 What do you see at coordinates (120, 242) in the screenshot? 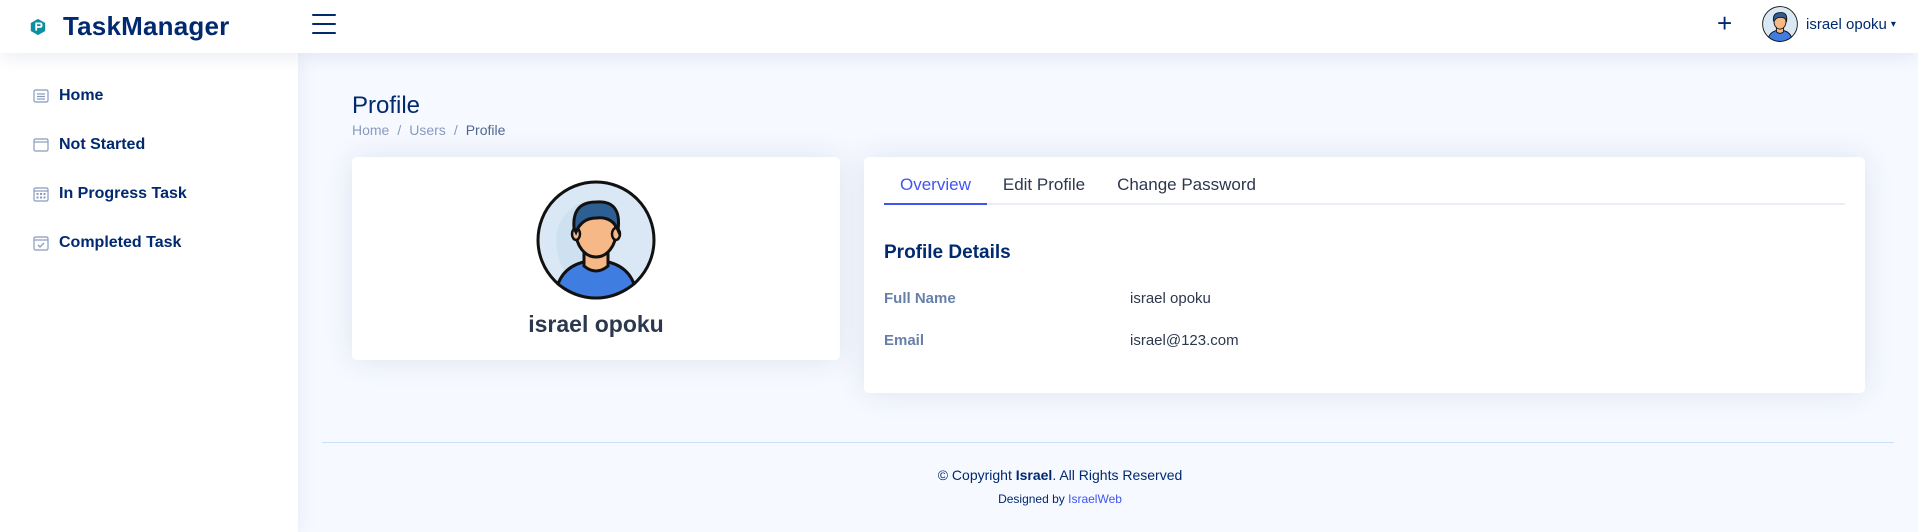
I see `sidebar-item-label: Completed Task` at bounding box center [120, 242].